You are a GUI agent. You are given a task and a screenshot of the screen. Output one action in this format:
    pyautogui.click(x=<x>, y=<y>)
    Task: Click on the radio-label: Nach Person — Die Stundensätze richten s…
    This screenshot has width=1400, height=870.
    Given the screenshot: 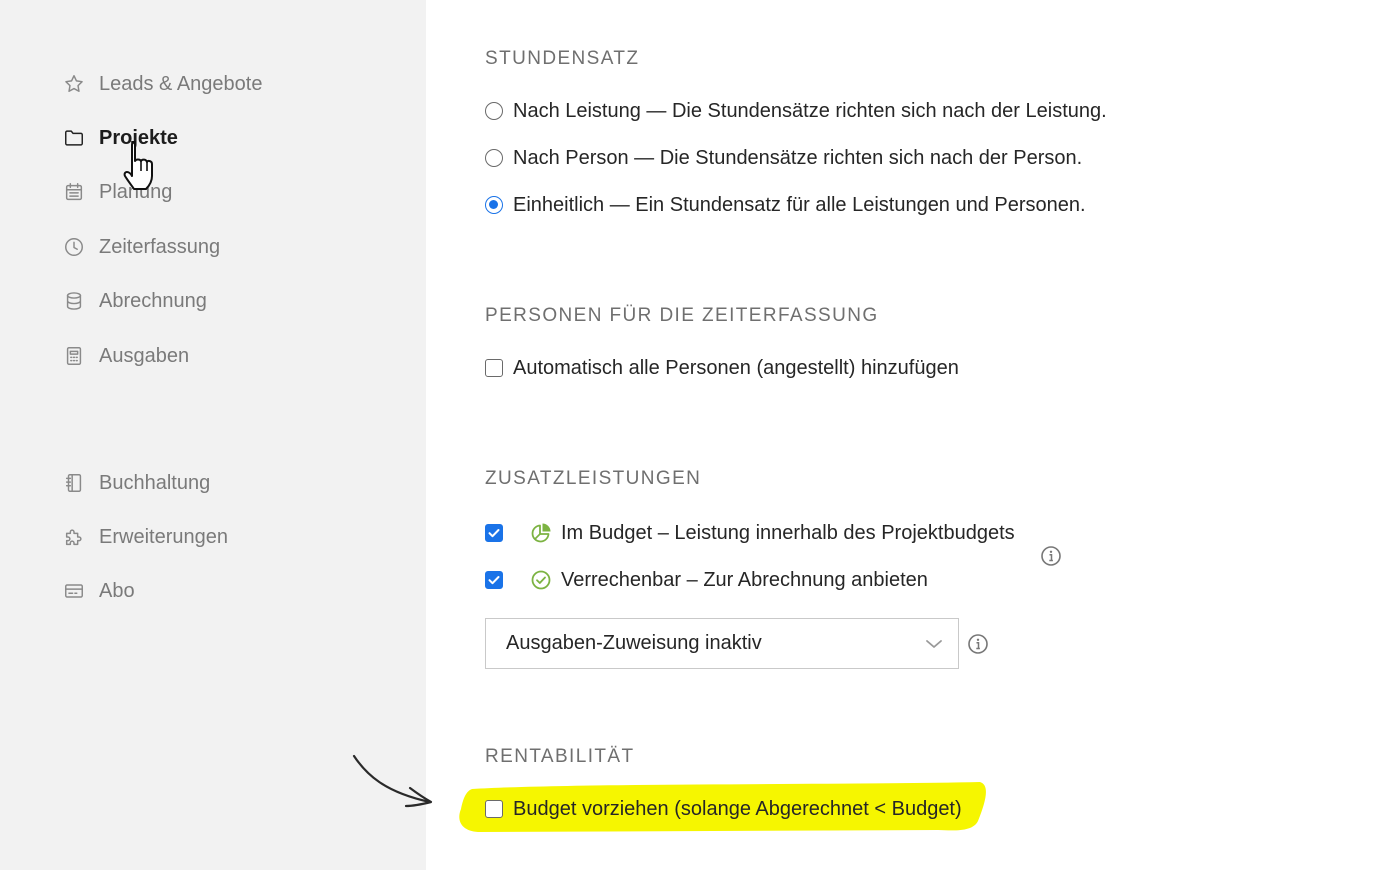 What is the action you would take?
    pyautogui.click(x=798, y=157)
    